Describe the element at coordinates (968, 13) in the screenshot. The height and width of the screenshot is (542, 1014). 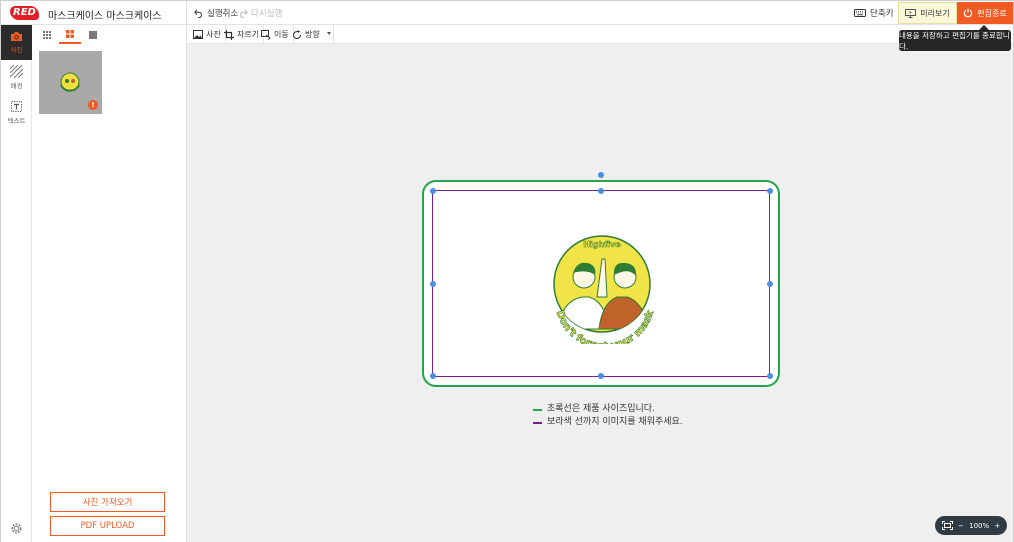
I see `power-icon` at that location.